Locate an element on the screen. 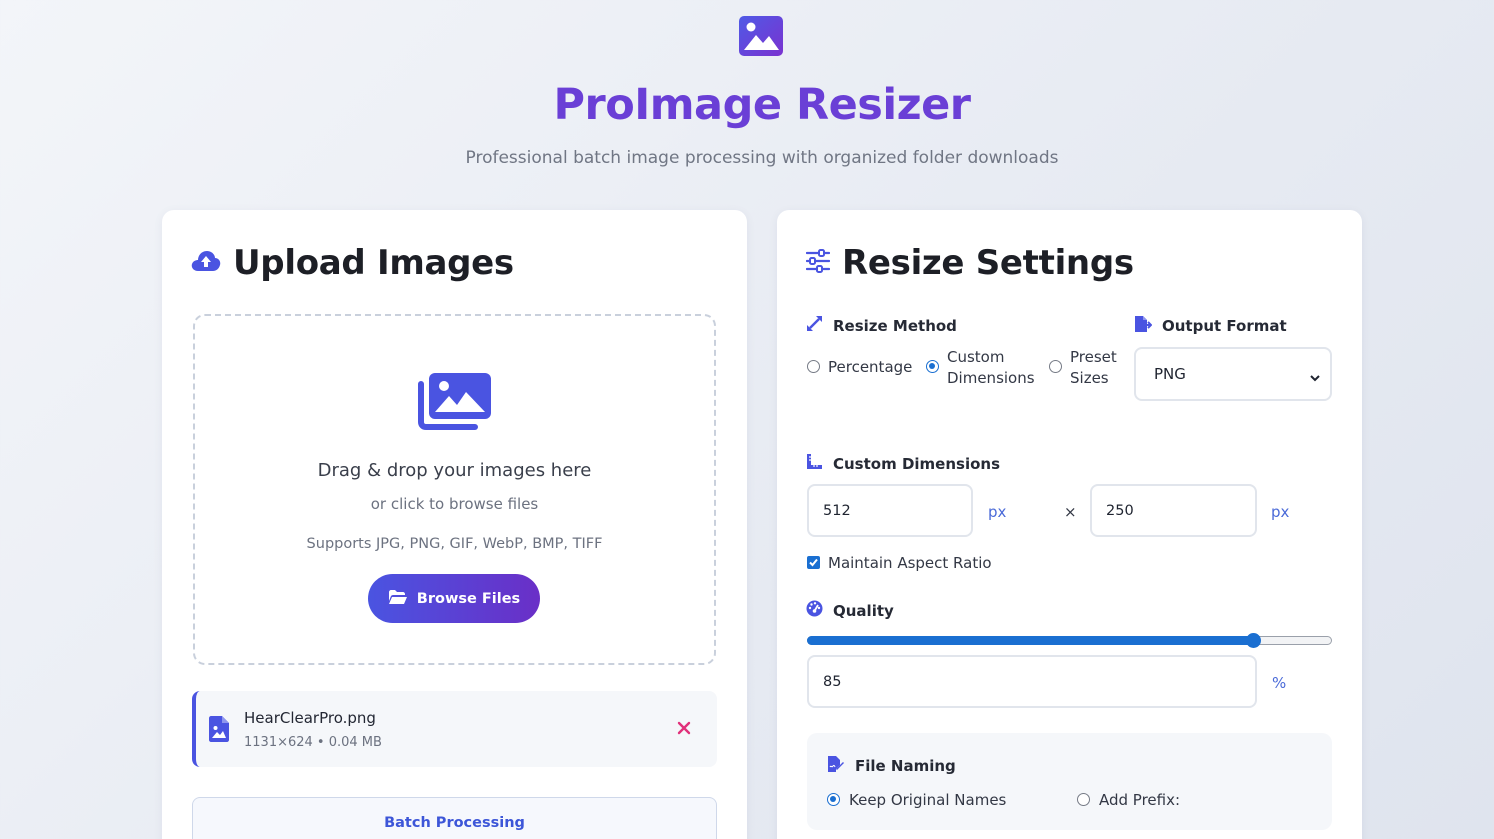  quality-slider-thumb is located at coordinates (1253, 640).